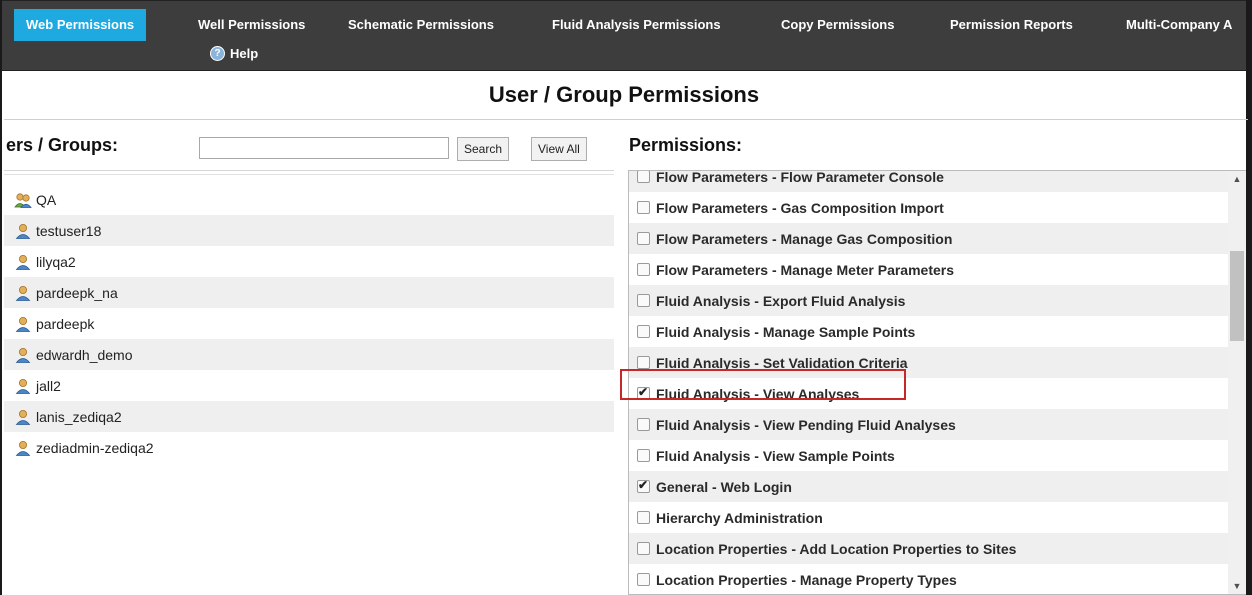 Image resolution: width=1252 pixels, height=595 pixels. What do you see at coordinates (929, 486) in the screenshot?
I see `permission-row: General - Web Login` at bounding box center [929, 486].